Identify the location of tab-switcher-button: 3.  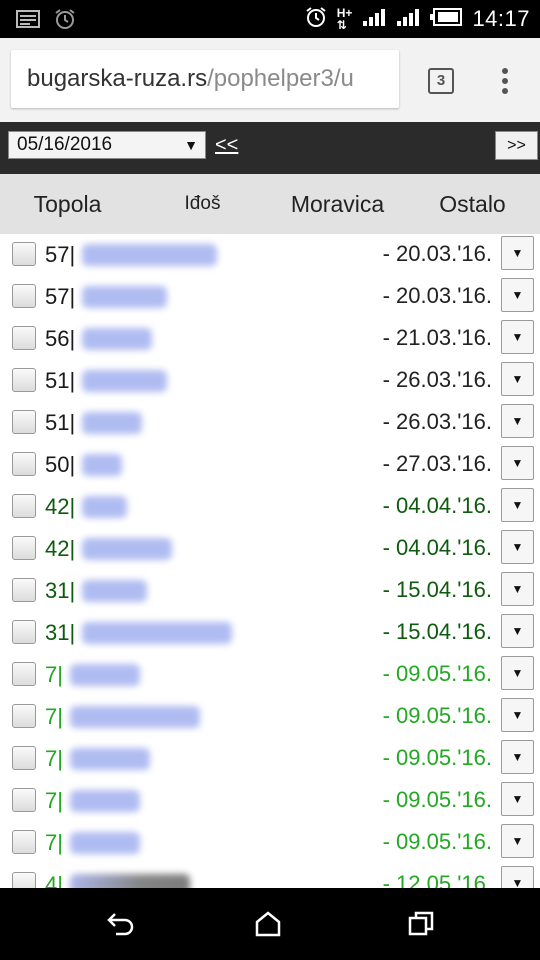
(441, 81).